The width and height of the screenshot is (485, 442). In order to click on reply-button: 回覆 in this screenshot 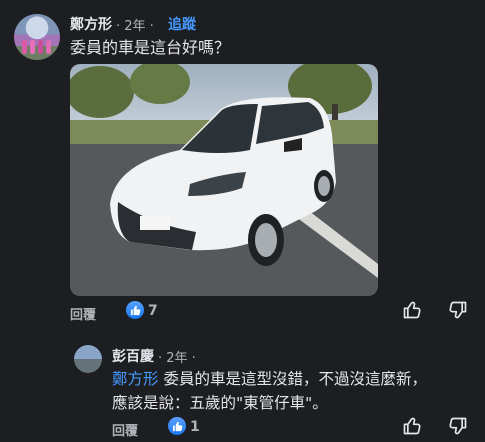, I will do `click(83, 313)`.